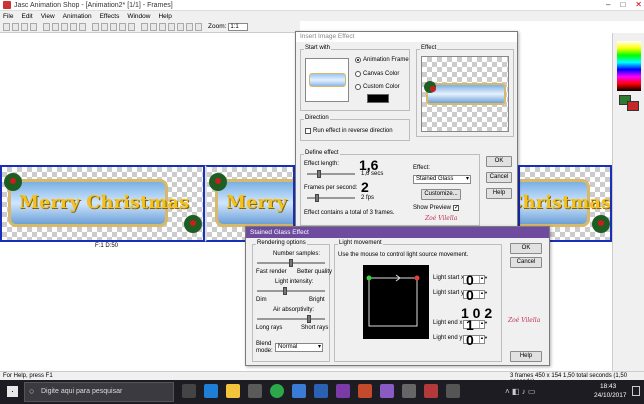 The width and height of the screenshot is (644, 404). Describe the element at coordinates (171, 26) in the screenshot. I see `brush-tool-icon` at that location.